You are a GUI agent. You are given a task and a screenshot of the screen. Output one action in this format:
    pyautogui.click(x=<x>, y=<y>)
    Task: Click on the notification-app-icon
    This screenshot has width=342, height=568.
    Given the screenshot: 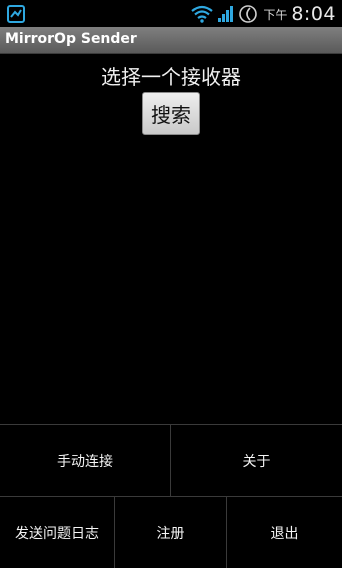 What is the action you would take?
    pyautogui.click(x=16, y=14)
    